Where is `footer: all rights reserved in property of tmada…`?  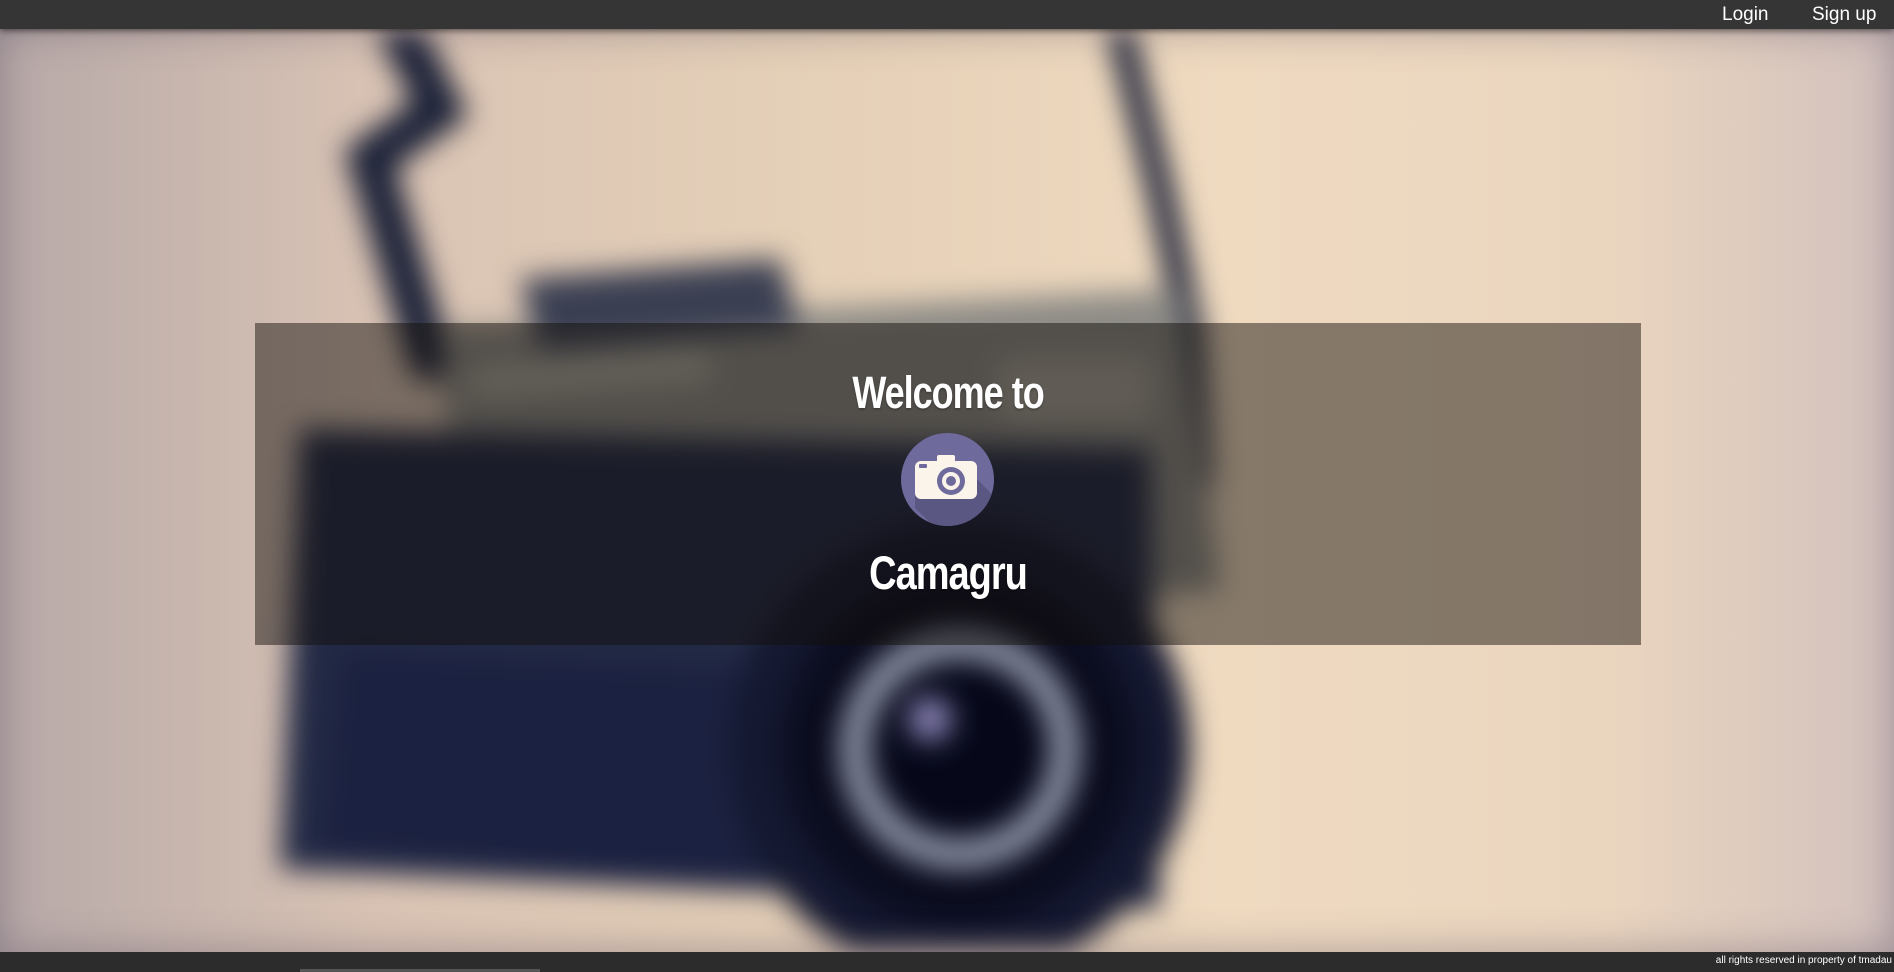
footer: all rights reserved in property of tmada… is located at coordinates (947, 962).